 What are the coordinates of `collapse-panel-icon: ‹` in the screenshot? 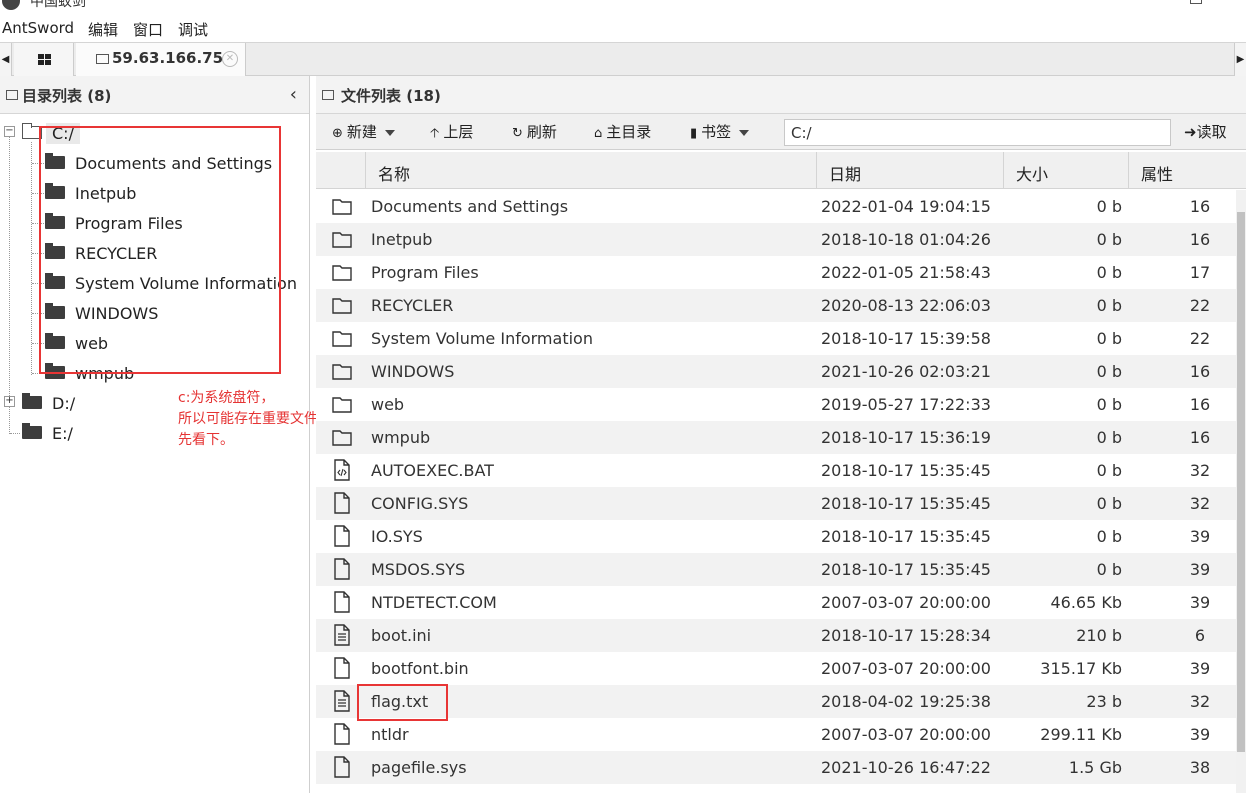 It's located at (293, 94).